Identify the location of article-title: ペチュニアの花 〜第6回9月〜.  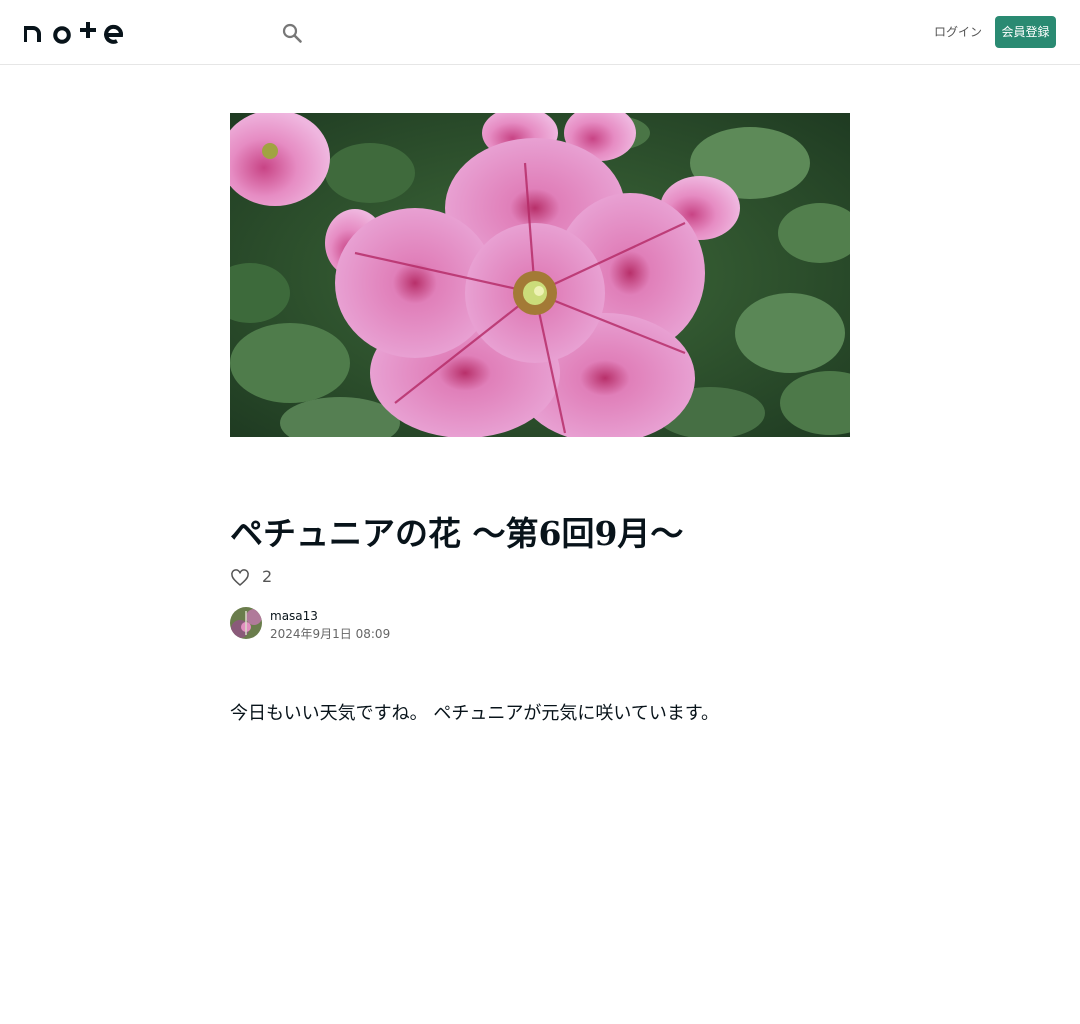
(457, 533).